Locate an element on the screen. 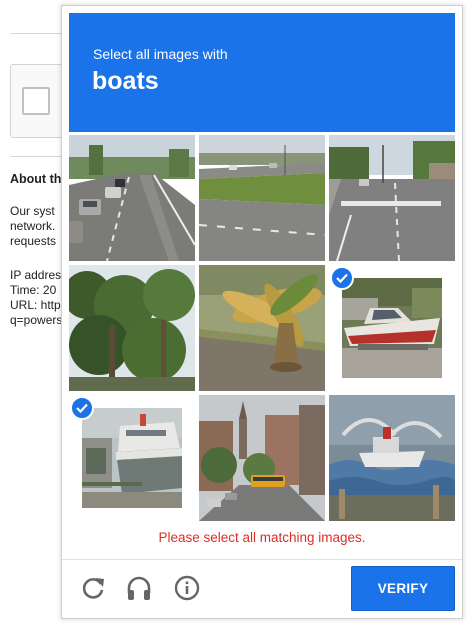 This screenshot has width=472, height=625. recaptcha-checkbox is located at coordinates (36, 101).